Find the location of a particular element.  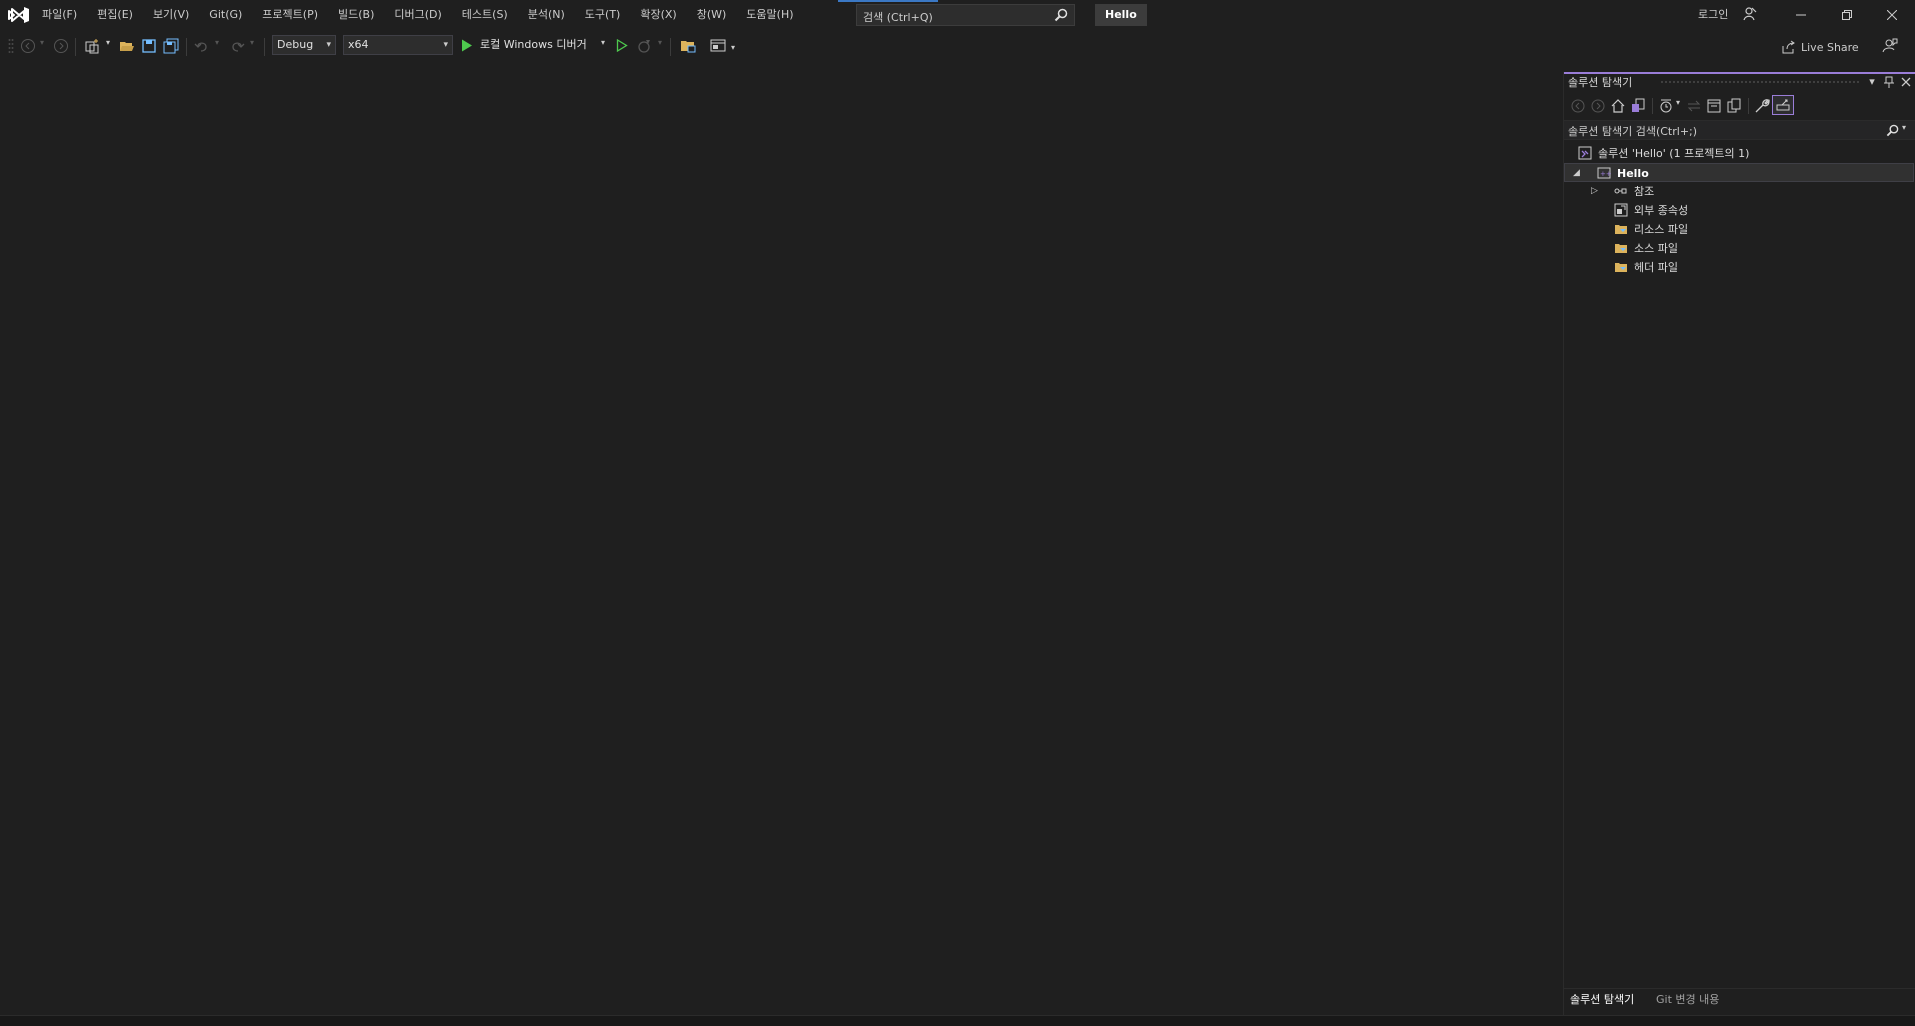

menu-git: Git(G) is located at coordinates (225, 15).